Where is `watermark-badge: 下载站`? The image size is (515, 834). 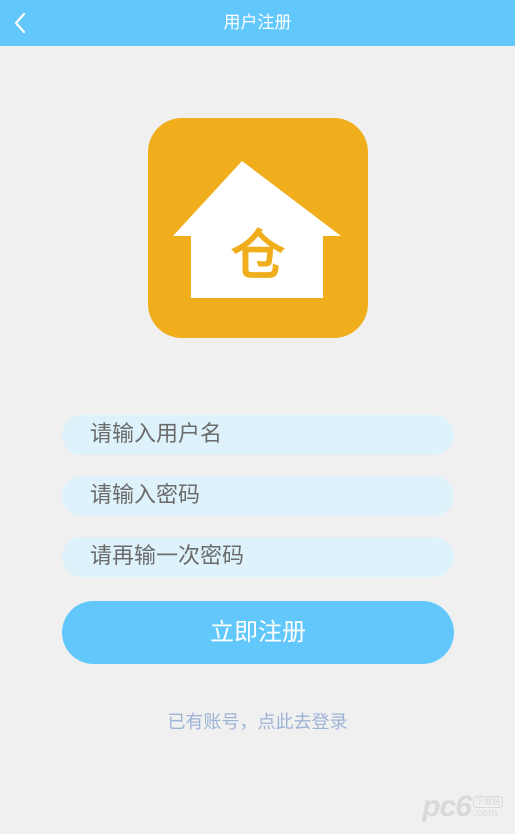 watermark-badge: 下载站 is located at coordinates (488, 802).